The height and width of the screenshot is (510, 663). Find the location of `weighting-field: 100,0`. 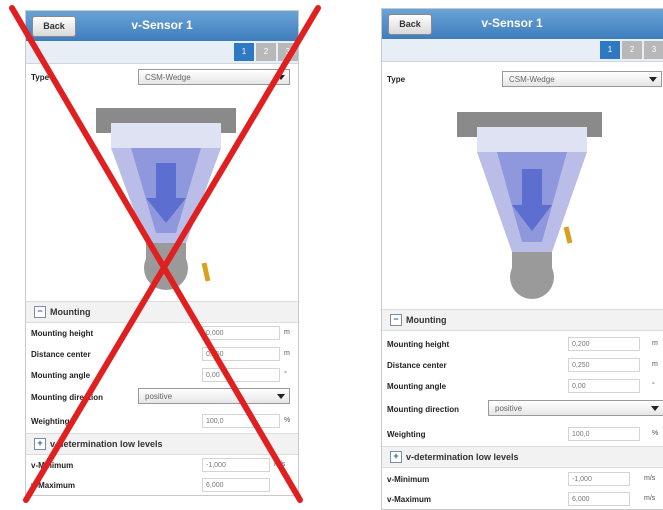

weighting-field: 100,0 is located at coordinates (604, 434).